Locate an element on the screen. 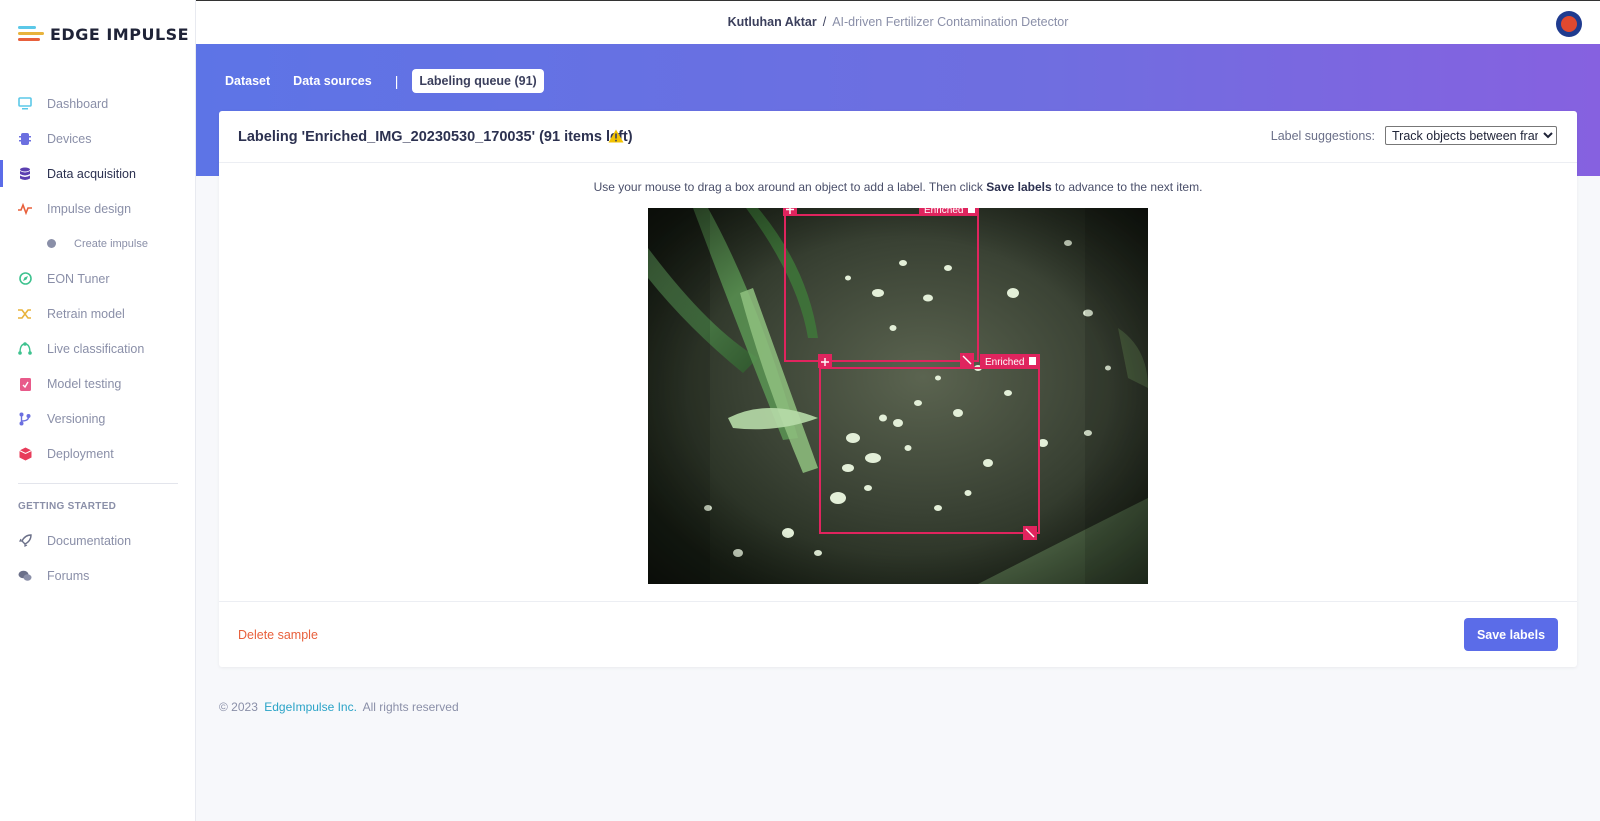  card-footer: Delete sample Save labels is located at coordinates (898, 634).